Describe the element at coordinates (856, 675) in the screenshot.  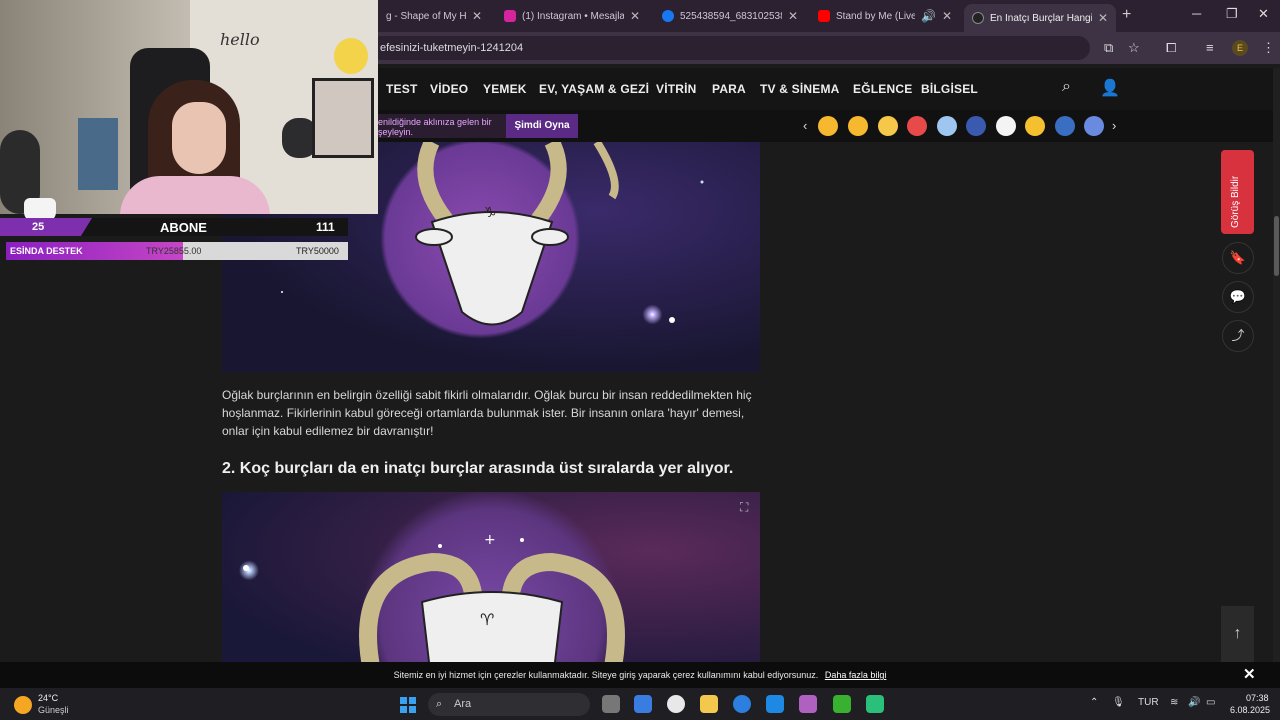
I see `cookie-more-info-link: Daha fazla bilgi` at that location.